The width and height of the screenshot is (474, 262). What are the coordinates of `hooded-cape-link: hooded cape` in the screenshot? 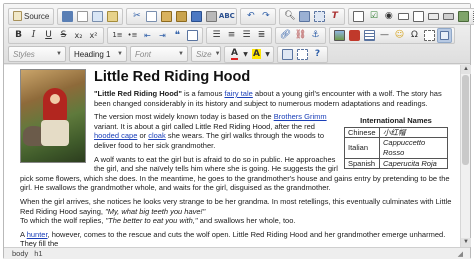 It's located at (115, 135).